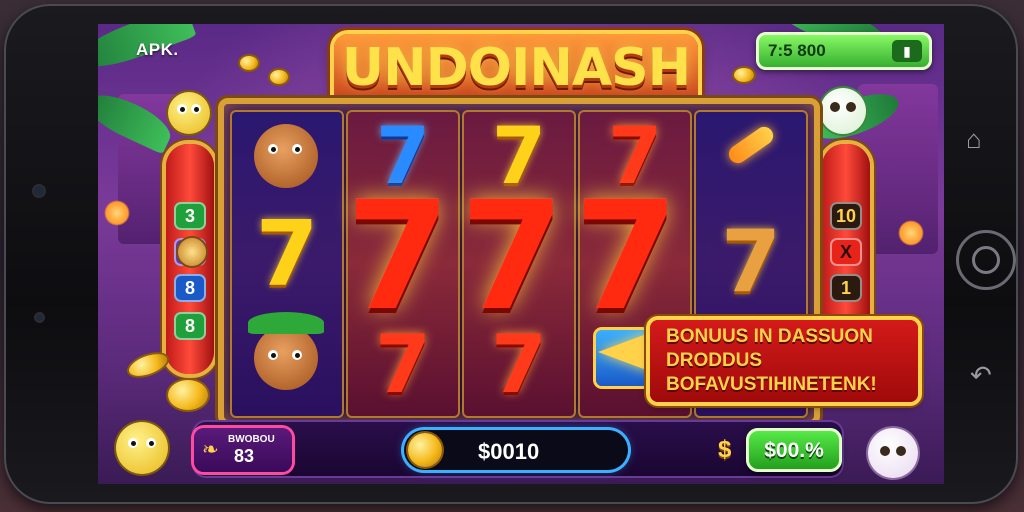 The image size is (1024, 512). What do you see at coordinates (846, 252) in the screenshot?
I see `right-chip: X` at bounding box center [846, 252].